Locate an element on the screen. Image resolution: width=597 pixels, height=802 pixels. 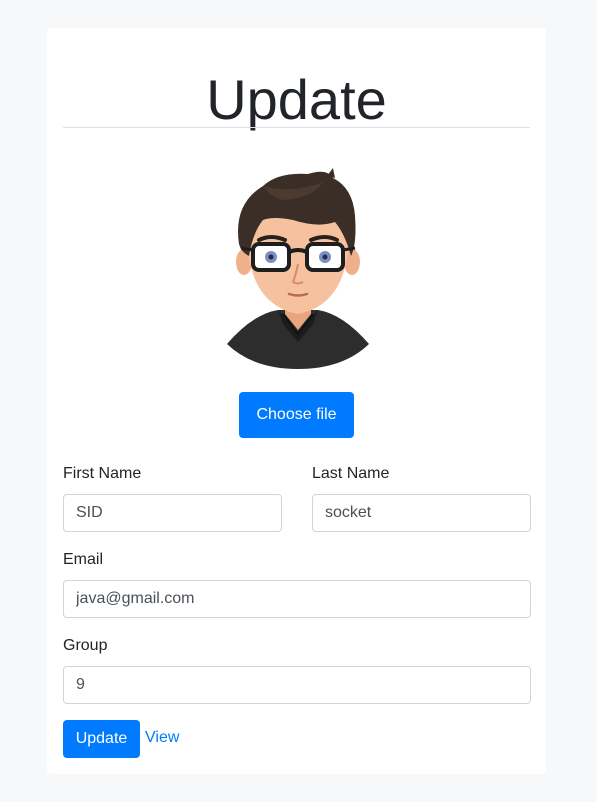
title-divider is located at coordinates (296, 127).